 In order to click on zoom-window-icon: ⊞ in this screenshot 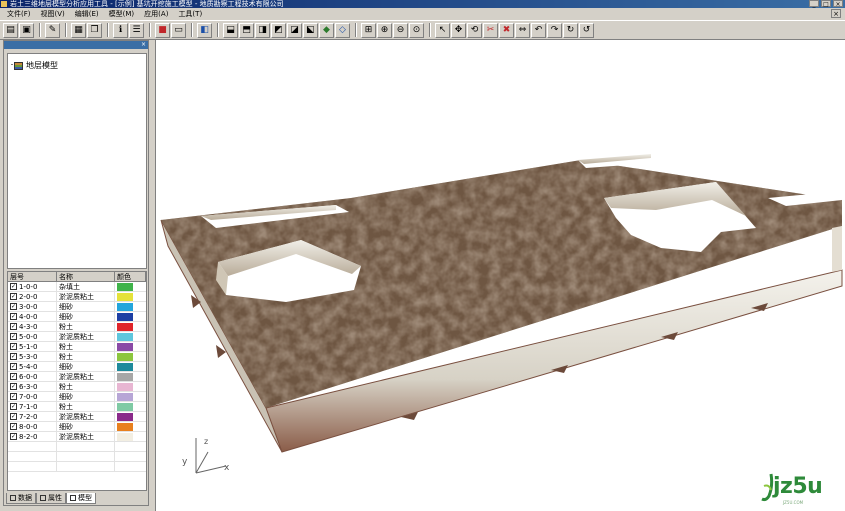, I will do `click(368, 30)`.